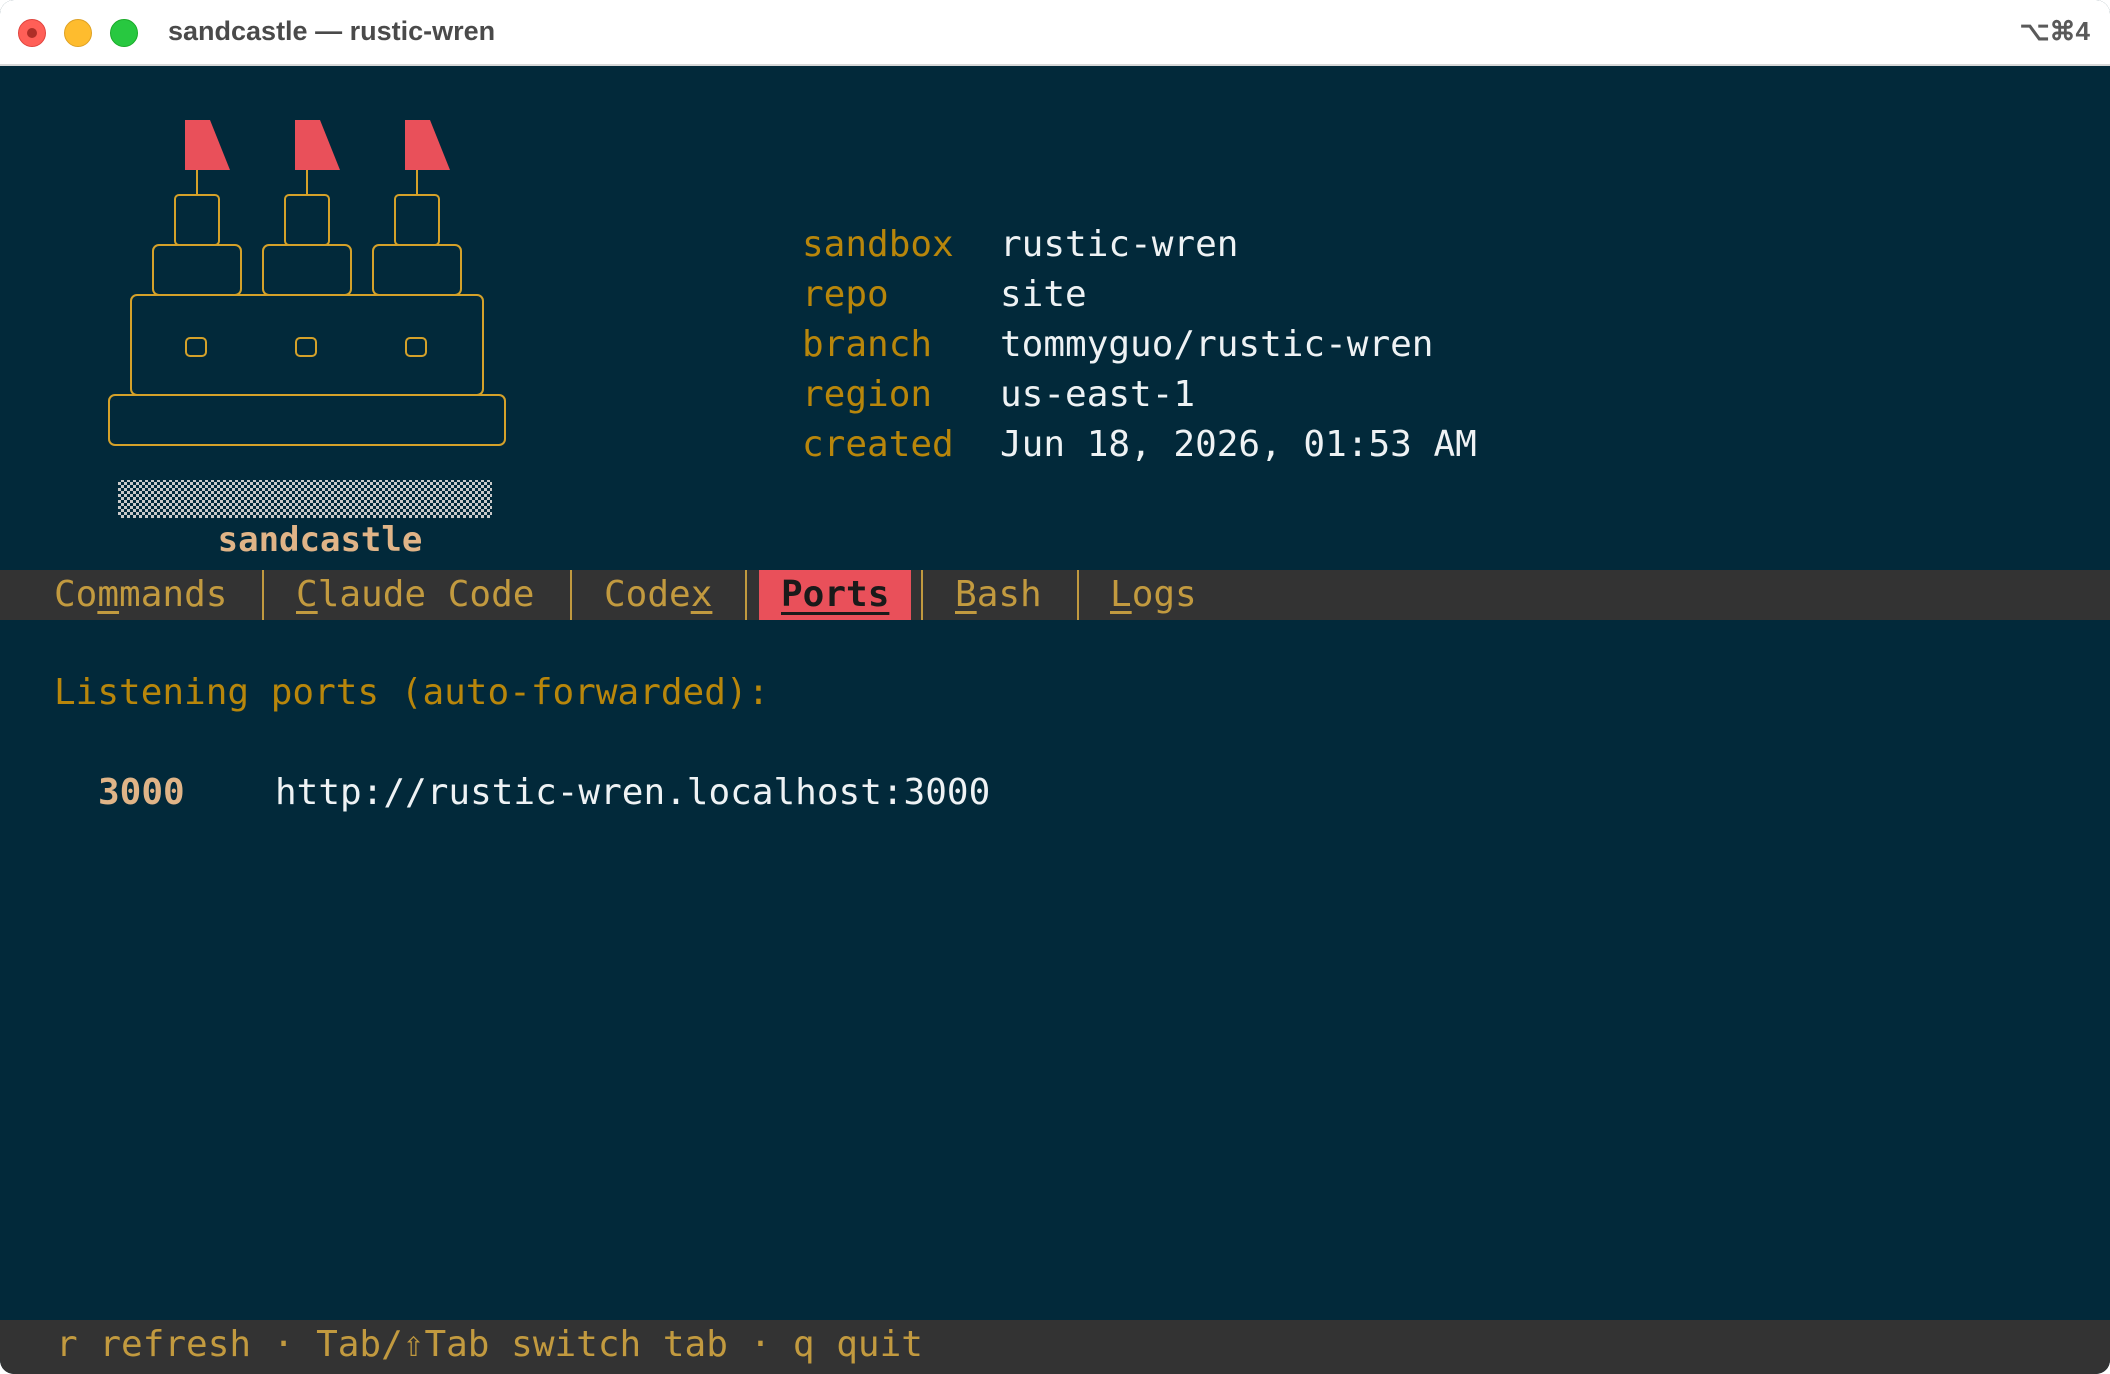  Describe the element at coordinates (1119, 244) in the screenshot. I see `info-value: rustic-wren` at that location.